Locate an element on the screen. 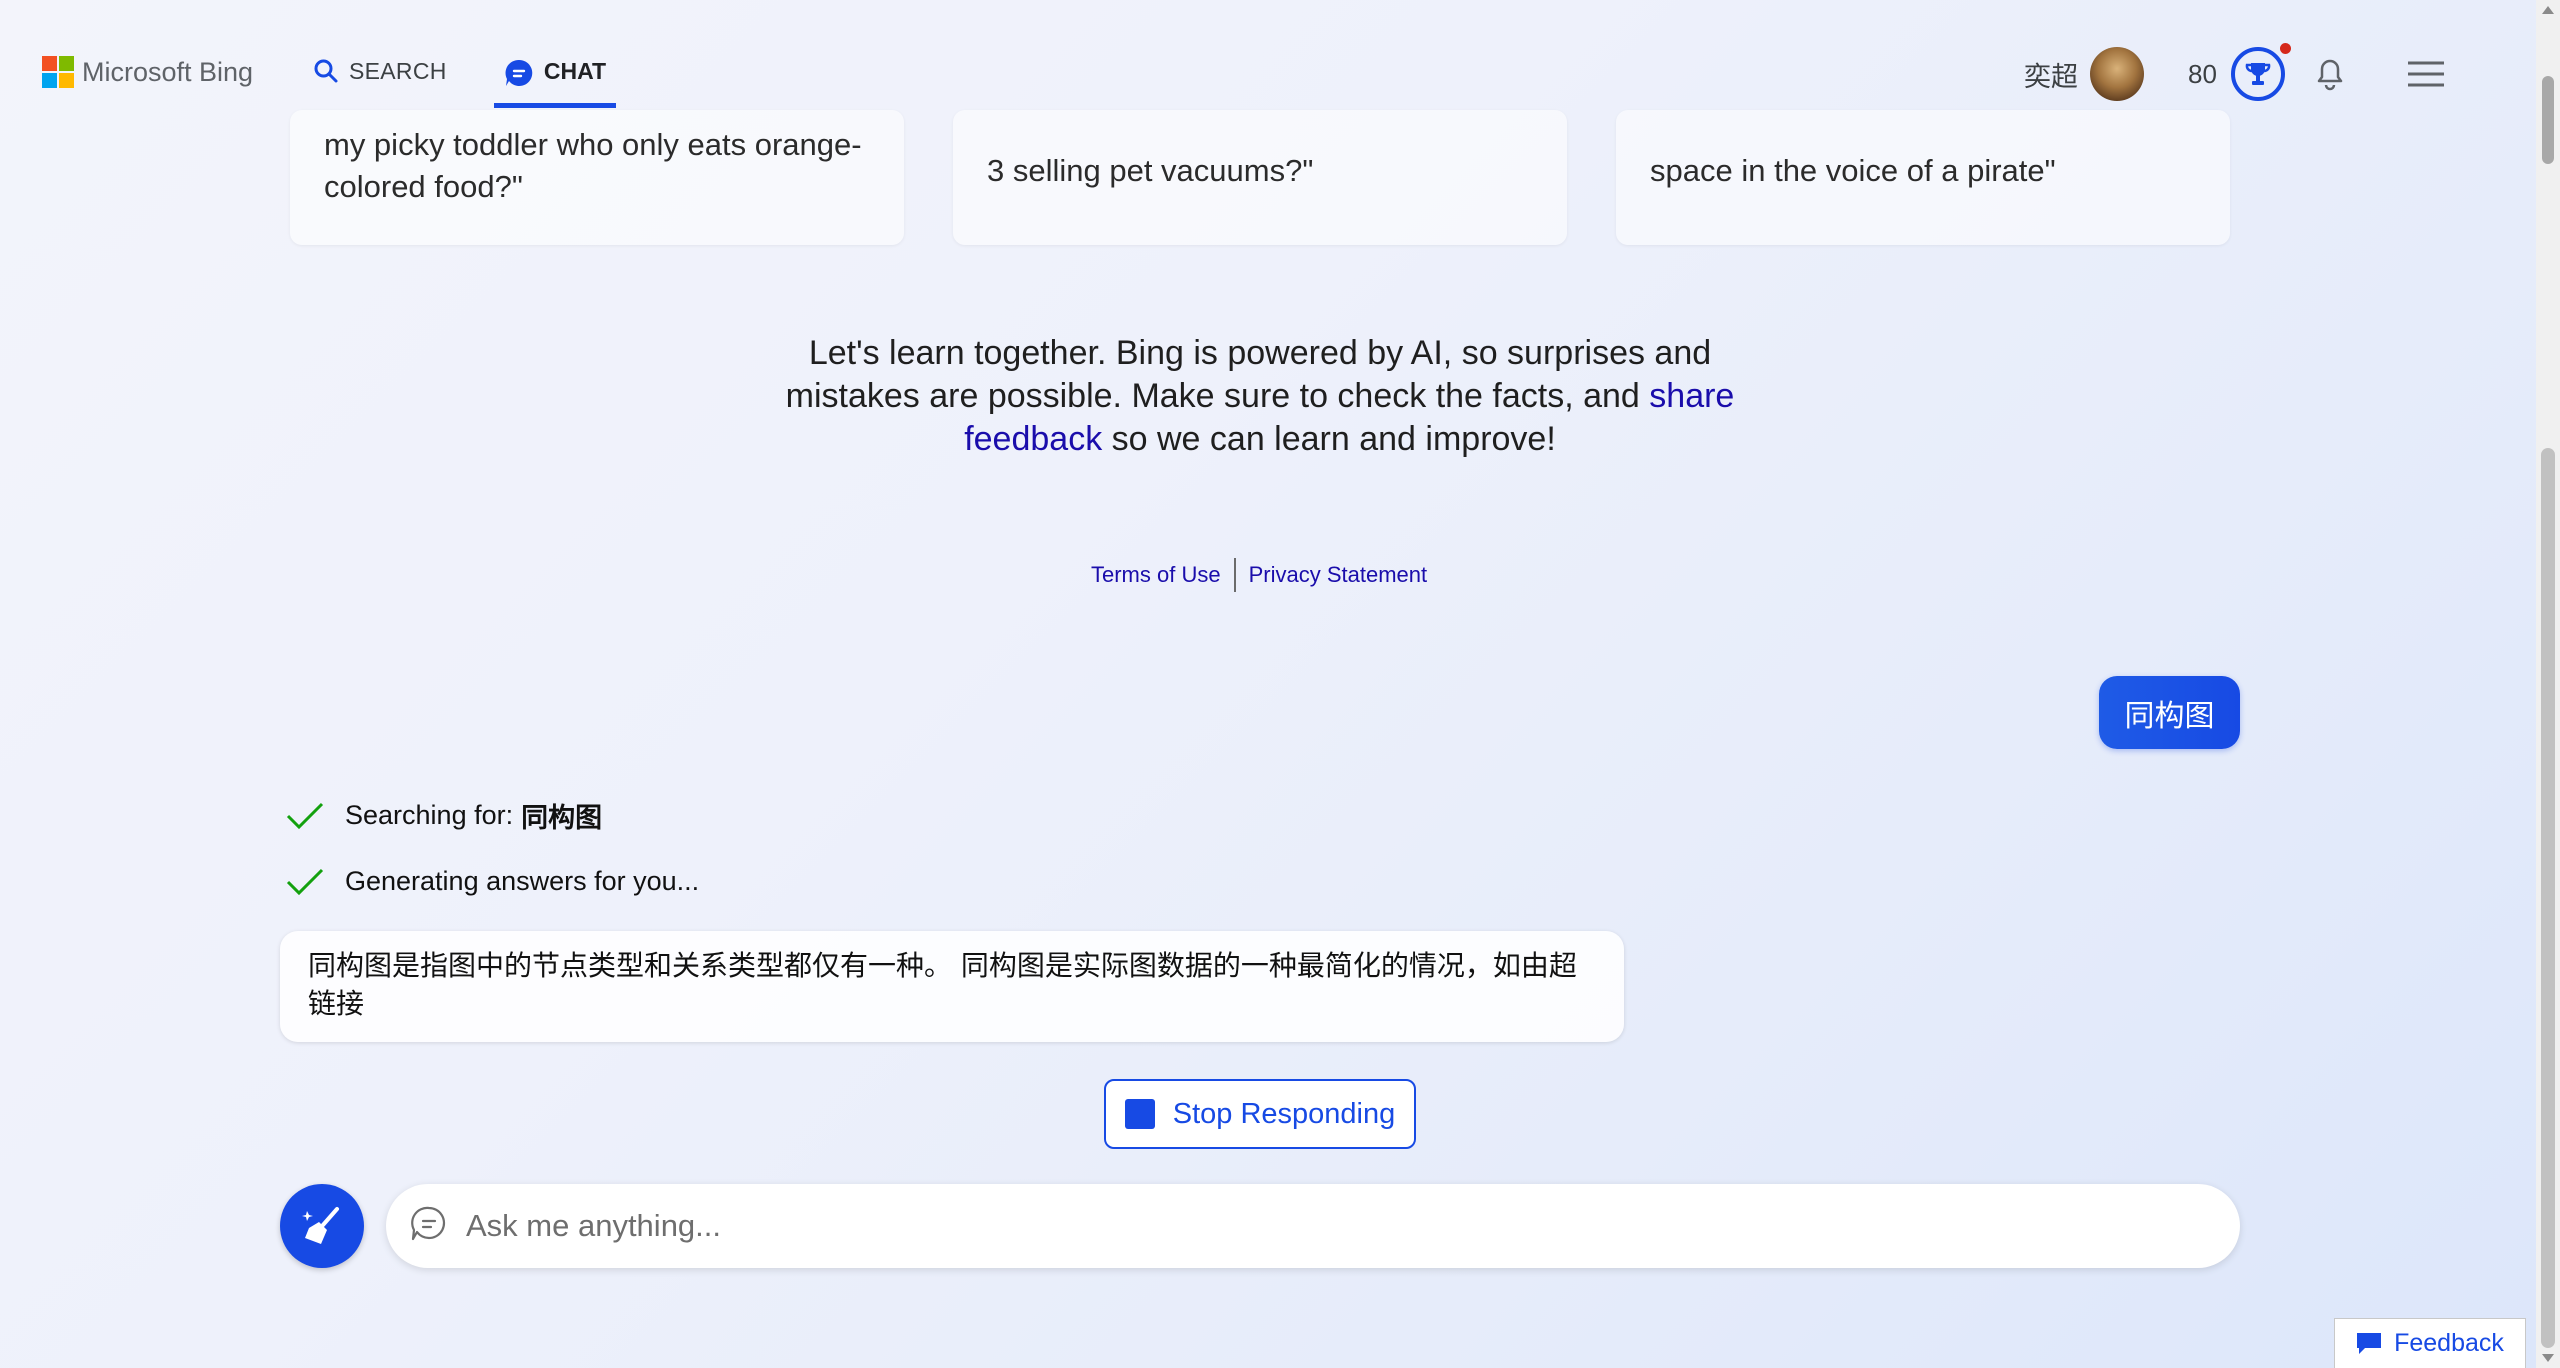 This screenshot has height=1368, width=2560. scroll-up-icon is located at coordinates (2548, 10).